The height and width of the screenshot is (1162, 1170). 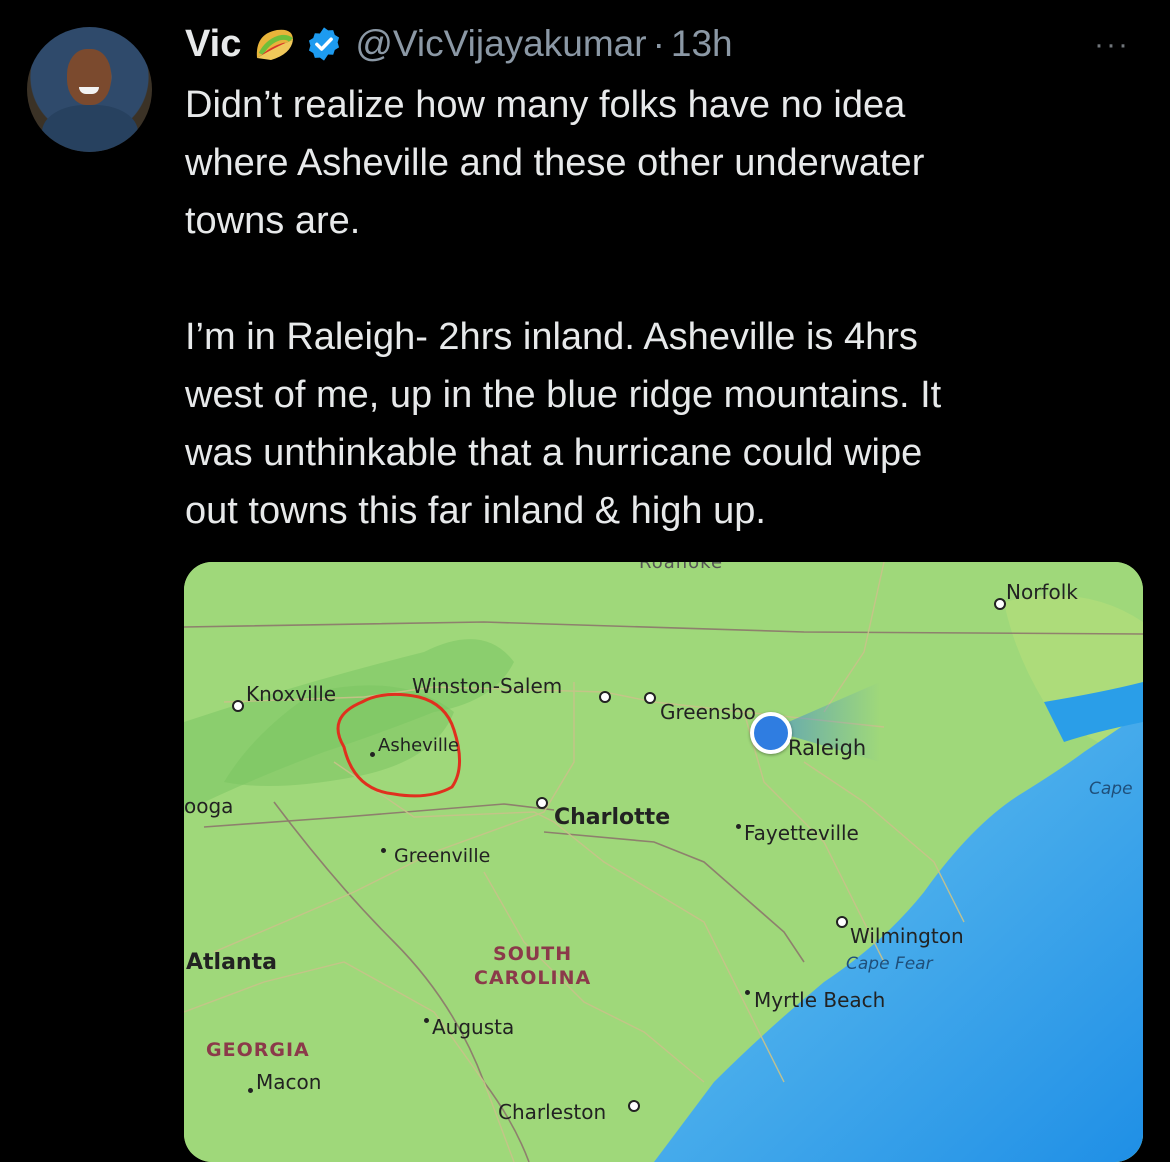 What do you see at coordinates (1000, 604) in the screenshot?
I see `norfolk-marker-icon` at bounding box center [1000, 604].